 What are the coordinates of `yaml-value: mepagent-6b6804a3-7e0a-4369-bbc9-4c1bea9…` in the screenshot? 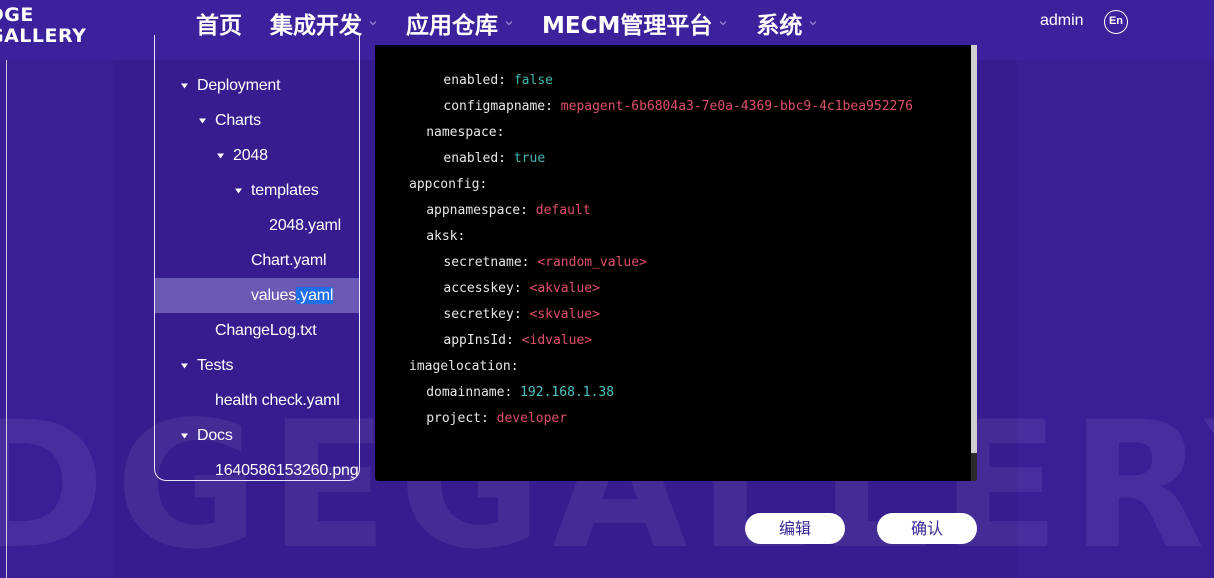 It's located at (736, 106).